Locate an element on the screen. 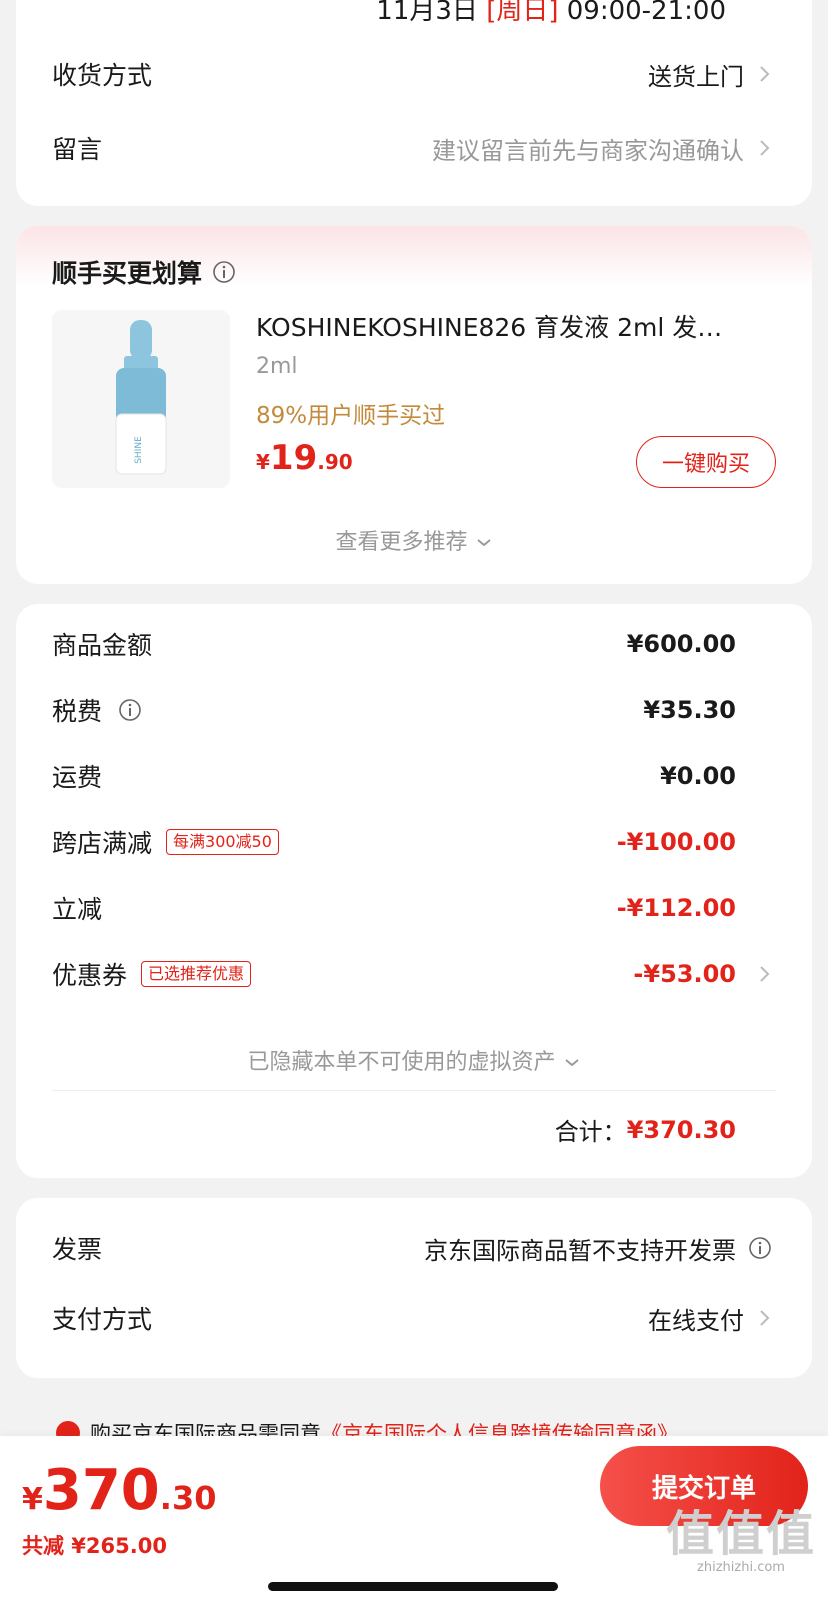 This screenshot has height=1604, width=828. delivery-method-row: 收货方式 送货上门 is located at coordinates (412, 74).